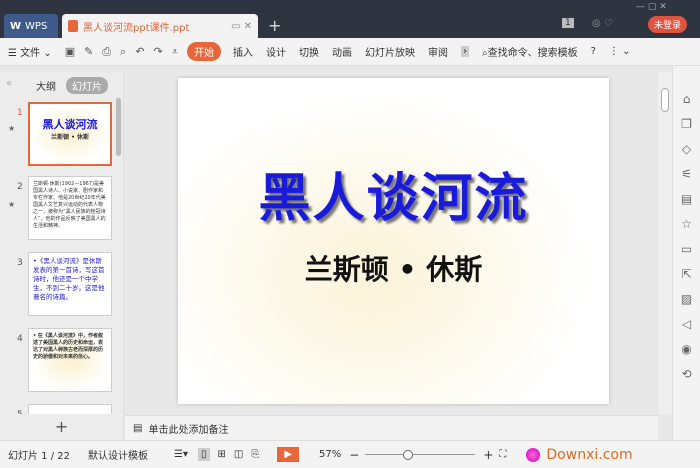  I want to click on skin-icon: ◎ ♡, so click(602, 23).